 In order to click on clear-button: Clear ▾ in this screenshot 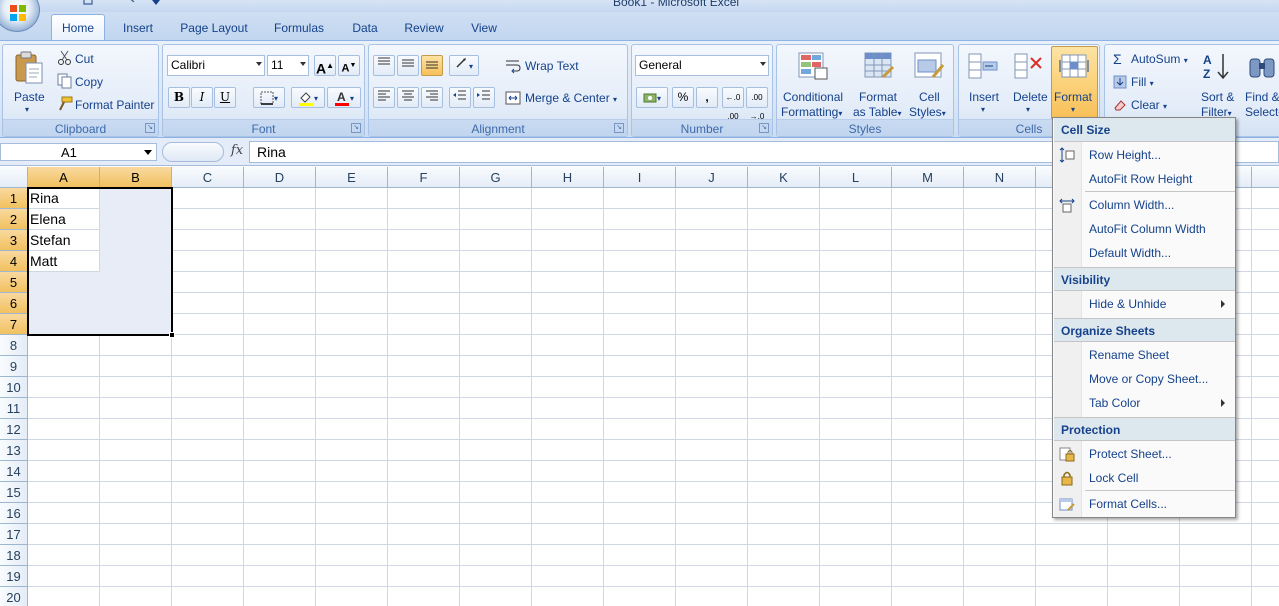, I will do `click(1149, 105)`.